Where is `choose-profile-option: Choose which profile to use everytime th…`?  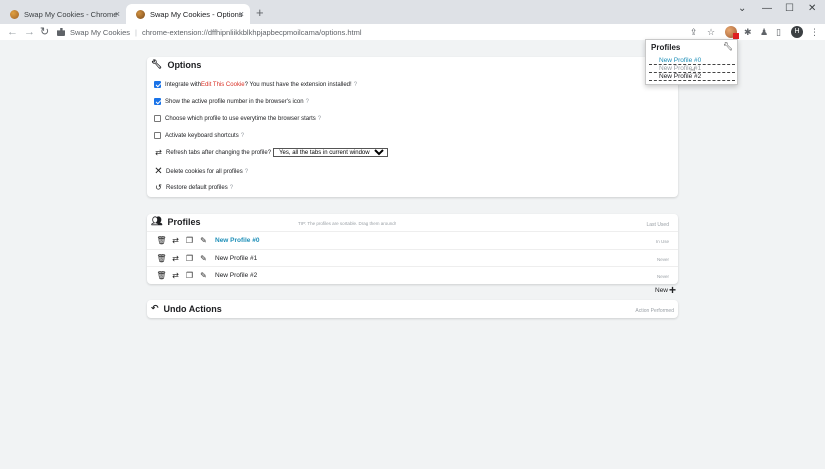
choose-profile-option: Choose which profile to use everytime th… is located at coordinates (237, 118).